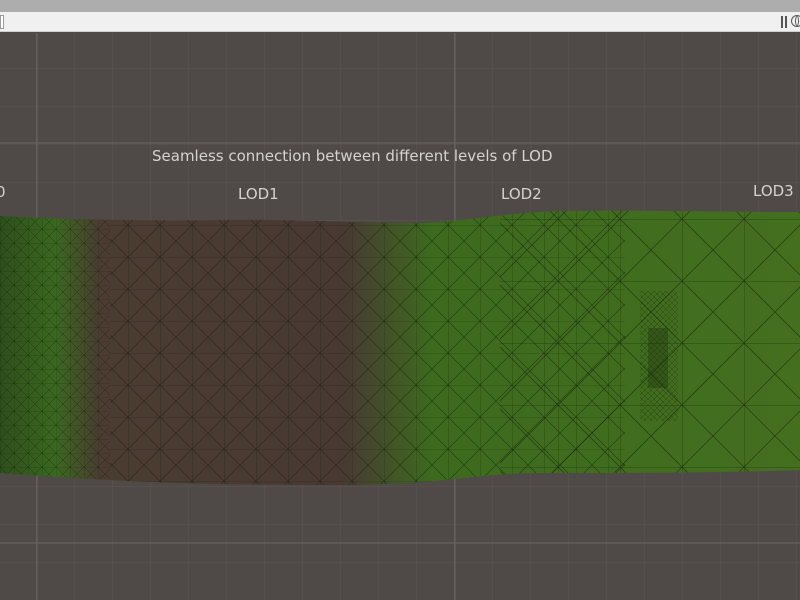 The width and height of the screenshot is (800, 600). Describe the element at coordinates (521, 194) in the screenshot. I see `lod2-label: LOD2` at that location.